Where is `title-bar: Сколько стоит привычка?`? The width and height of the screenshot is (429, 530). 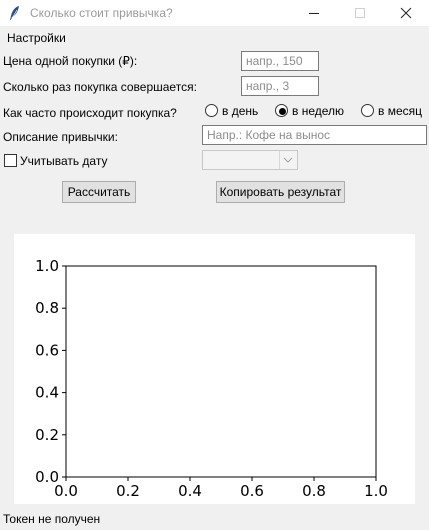
title-bar: Сколько стоит привычка? is located at coordinates (214, 13).